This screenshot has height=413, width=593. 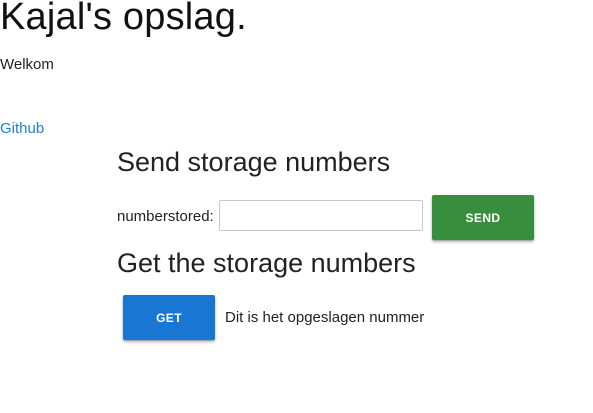 What do you see at coordinates (483, 217) in the screenshot?
I see `send-button: SEND` at bounding box center [483, 217].